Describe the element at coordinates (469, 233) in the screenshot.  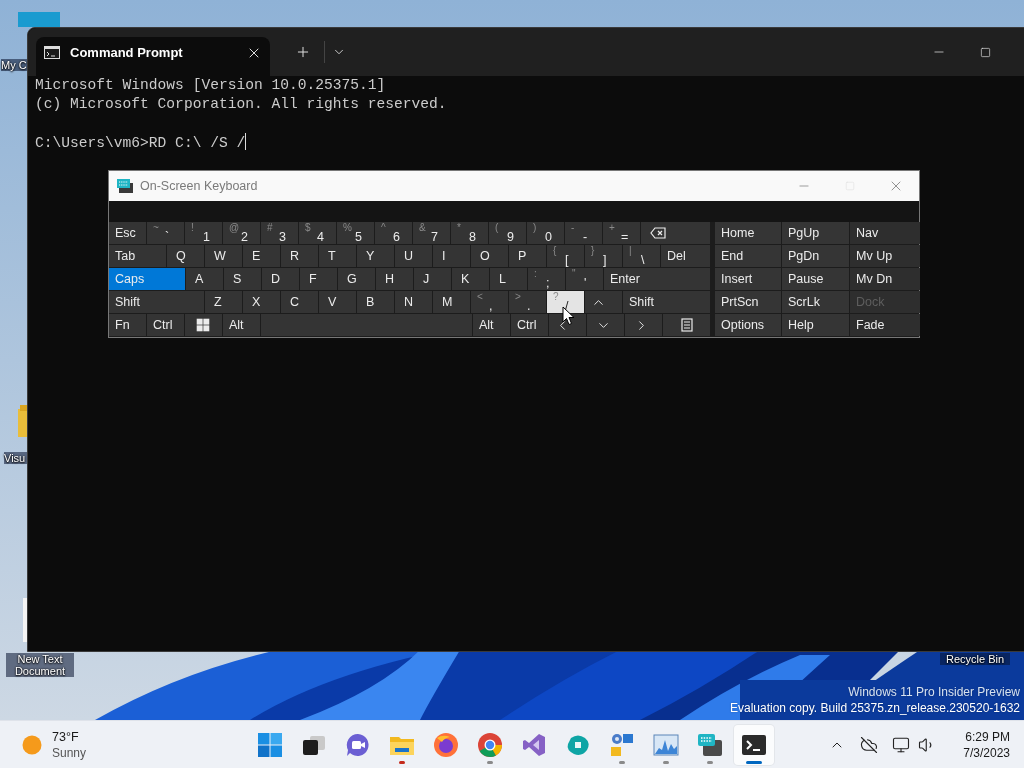
I see `keyboard-key: * 8` at that location.